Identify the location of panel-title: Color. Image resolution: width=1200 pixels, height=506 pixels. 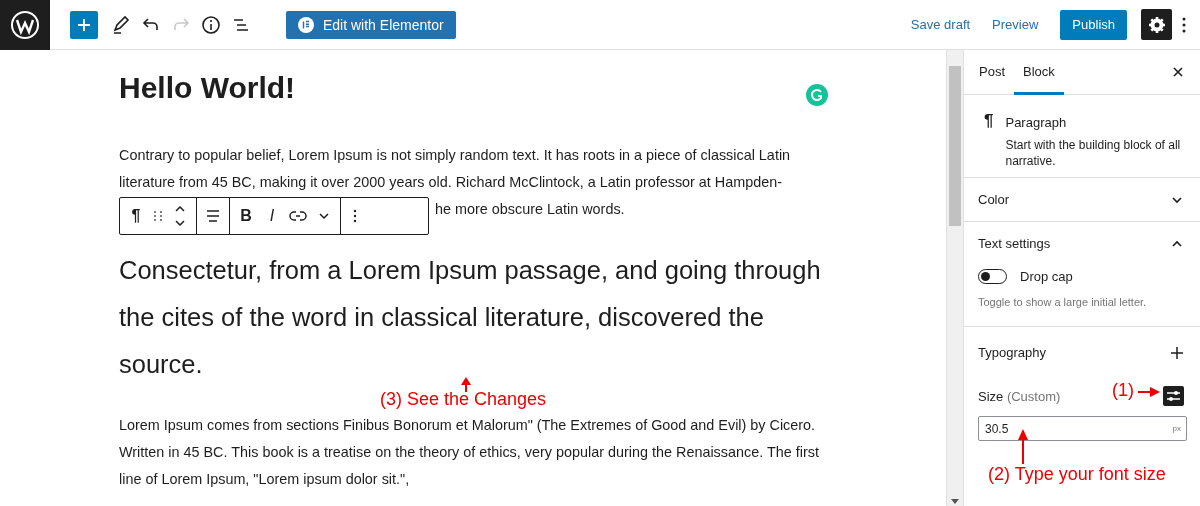
(994, 199).